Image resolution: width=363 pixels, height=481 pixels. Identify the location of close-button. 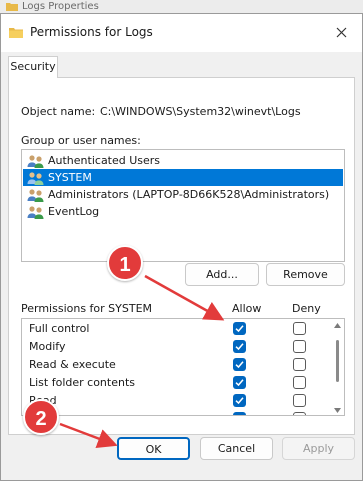
(341, 32).